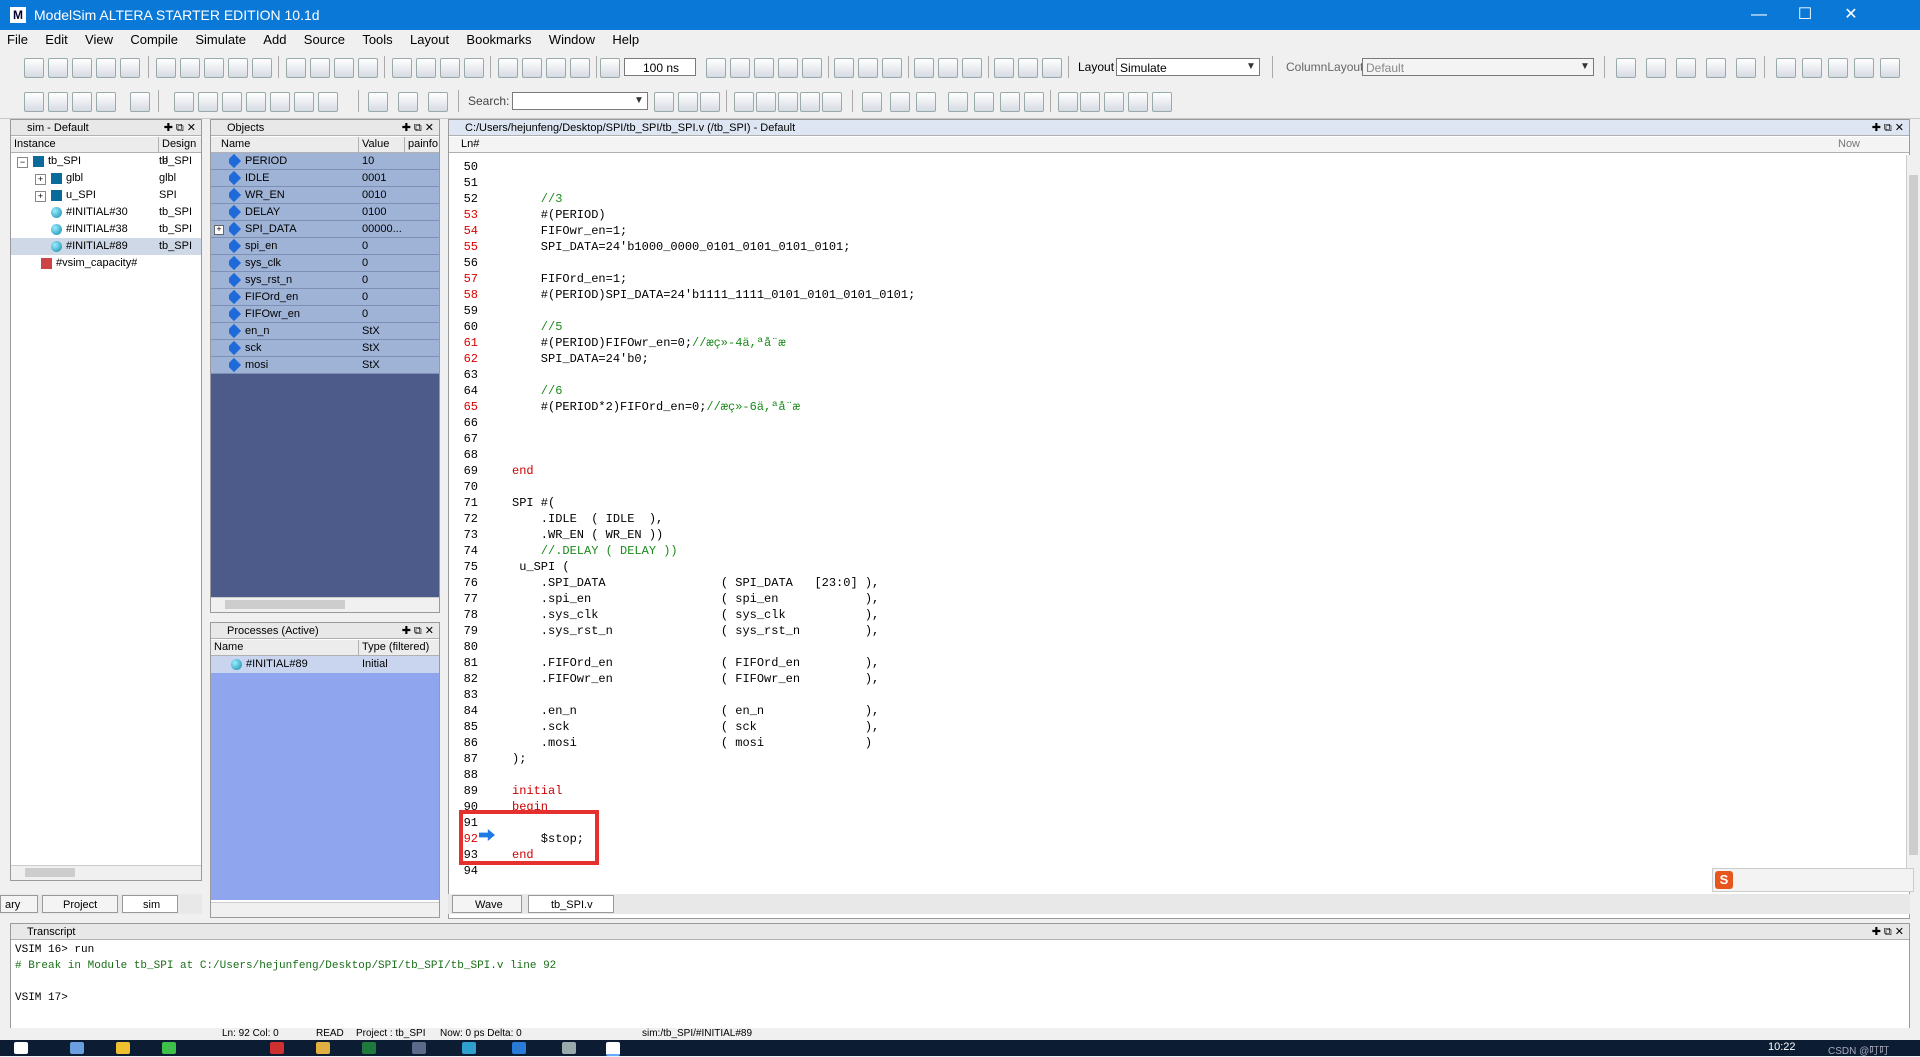 This screenshot has height=1057, width=1920. I want to click on line-number: 76, so click(465, 583).